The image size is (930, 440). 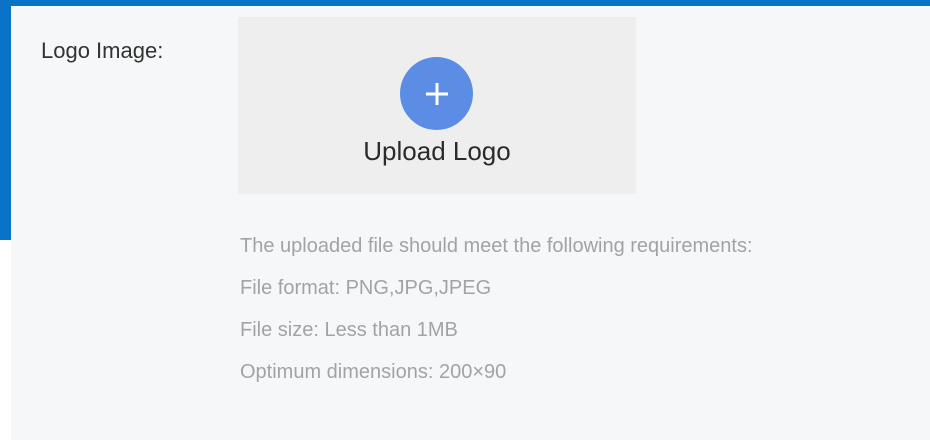 I want to click on dimensions-requirement: Optimum dimensions: 200×90, so click(x=373, y=372).